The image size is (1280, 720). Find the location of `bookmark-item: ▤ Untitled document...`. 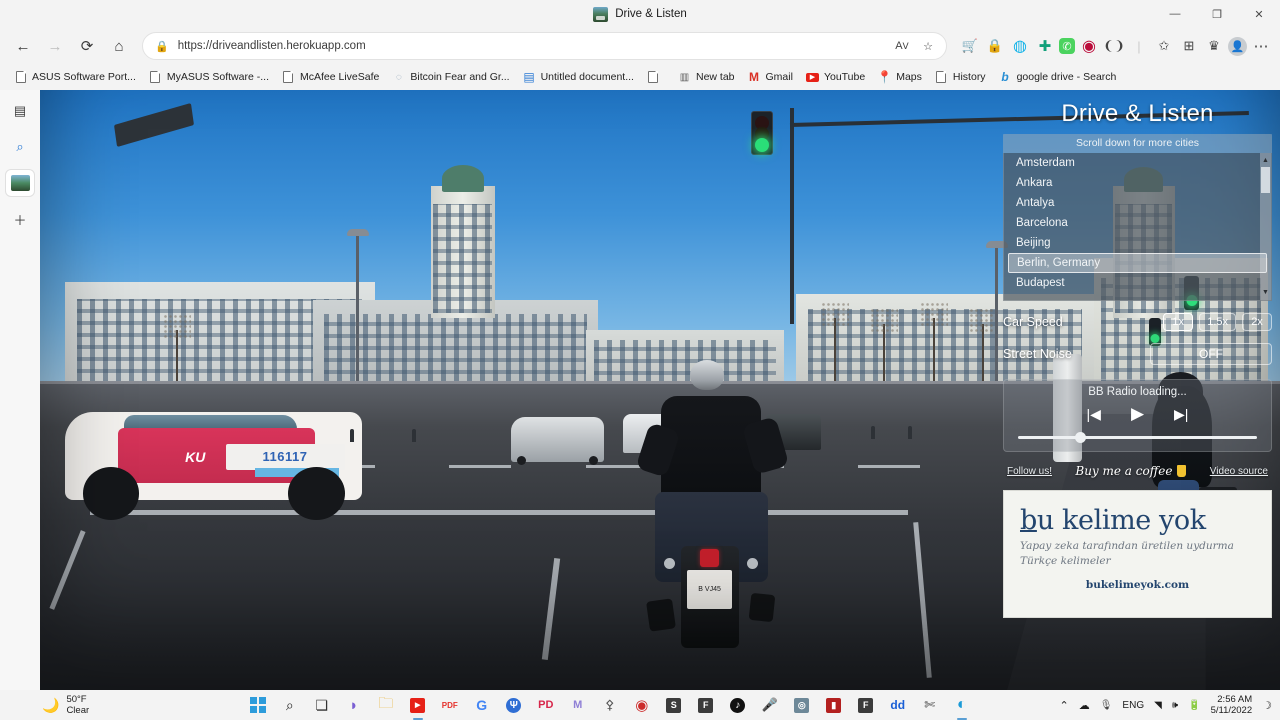

bookmark-item: ▤ Untitled document... is located at coordinates (578, 77).